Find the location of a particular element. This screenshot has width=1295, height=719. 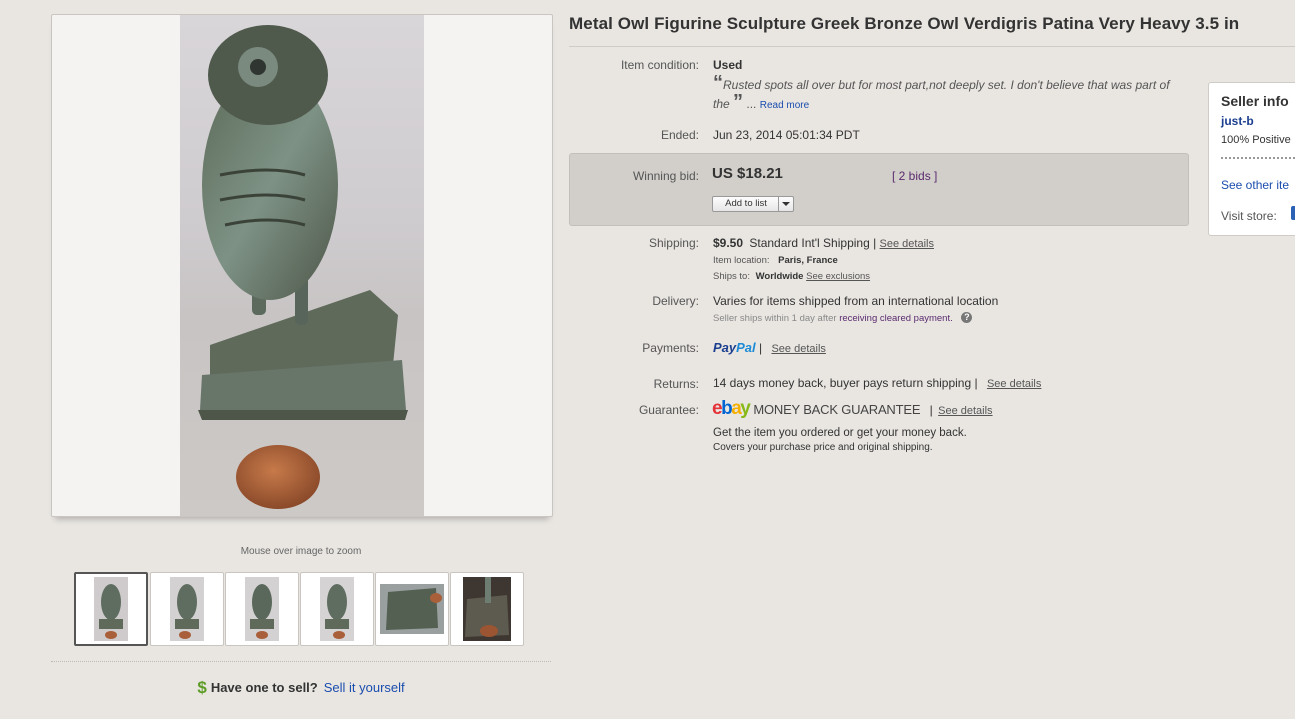

money-back-guarantee: MONEY BACK GUARANTEE is located at coordinates (837, 409).